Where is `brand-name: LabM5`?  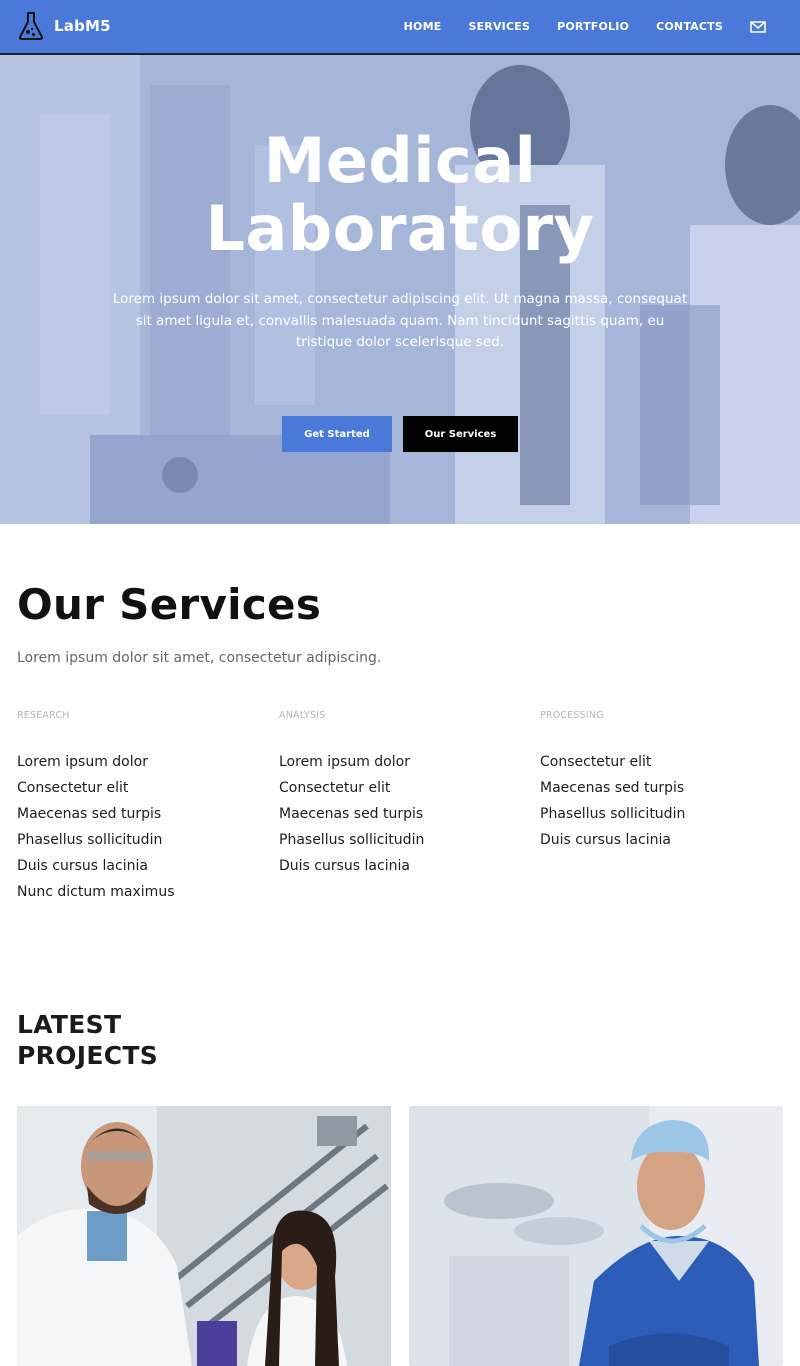
brand-name: LabM5 is located at coordinates (82, 26).